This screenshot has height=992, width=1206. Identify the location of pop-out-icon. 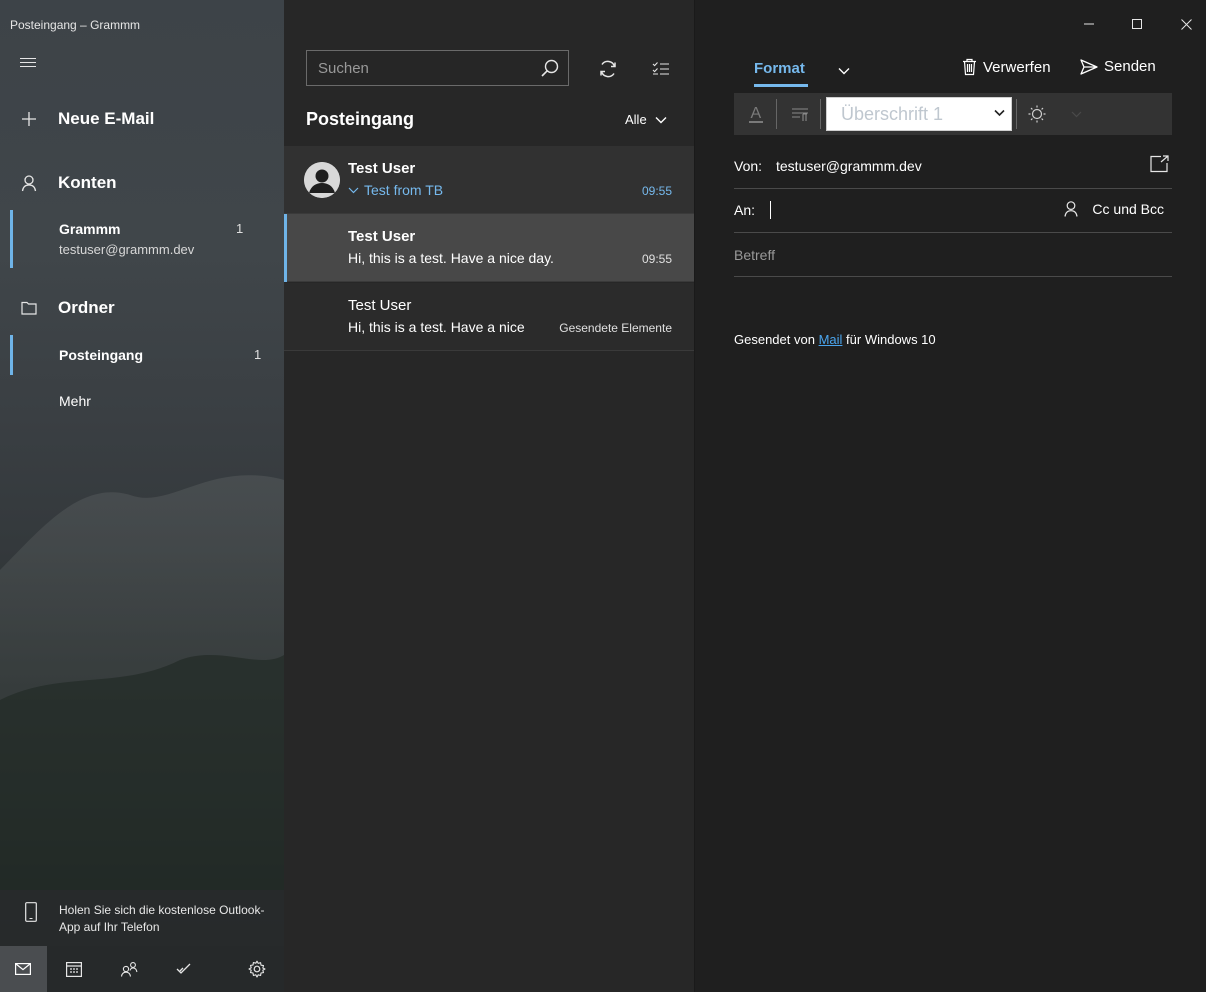
(1159, 164).